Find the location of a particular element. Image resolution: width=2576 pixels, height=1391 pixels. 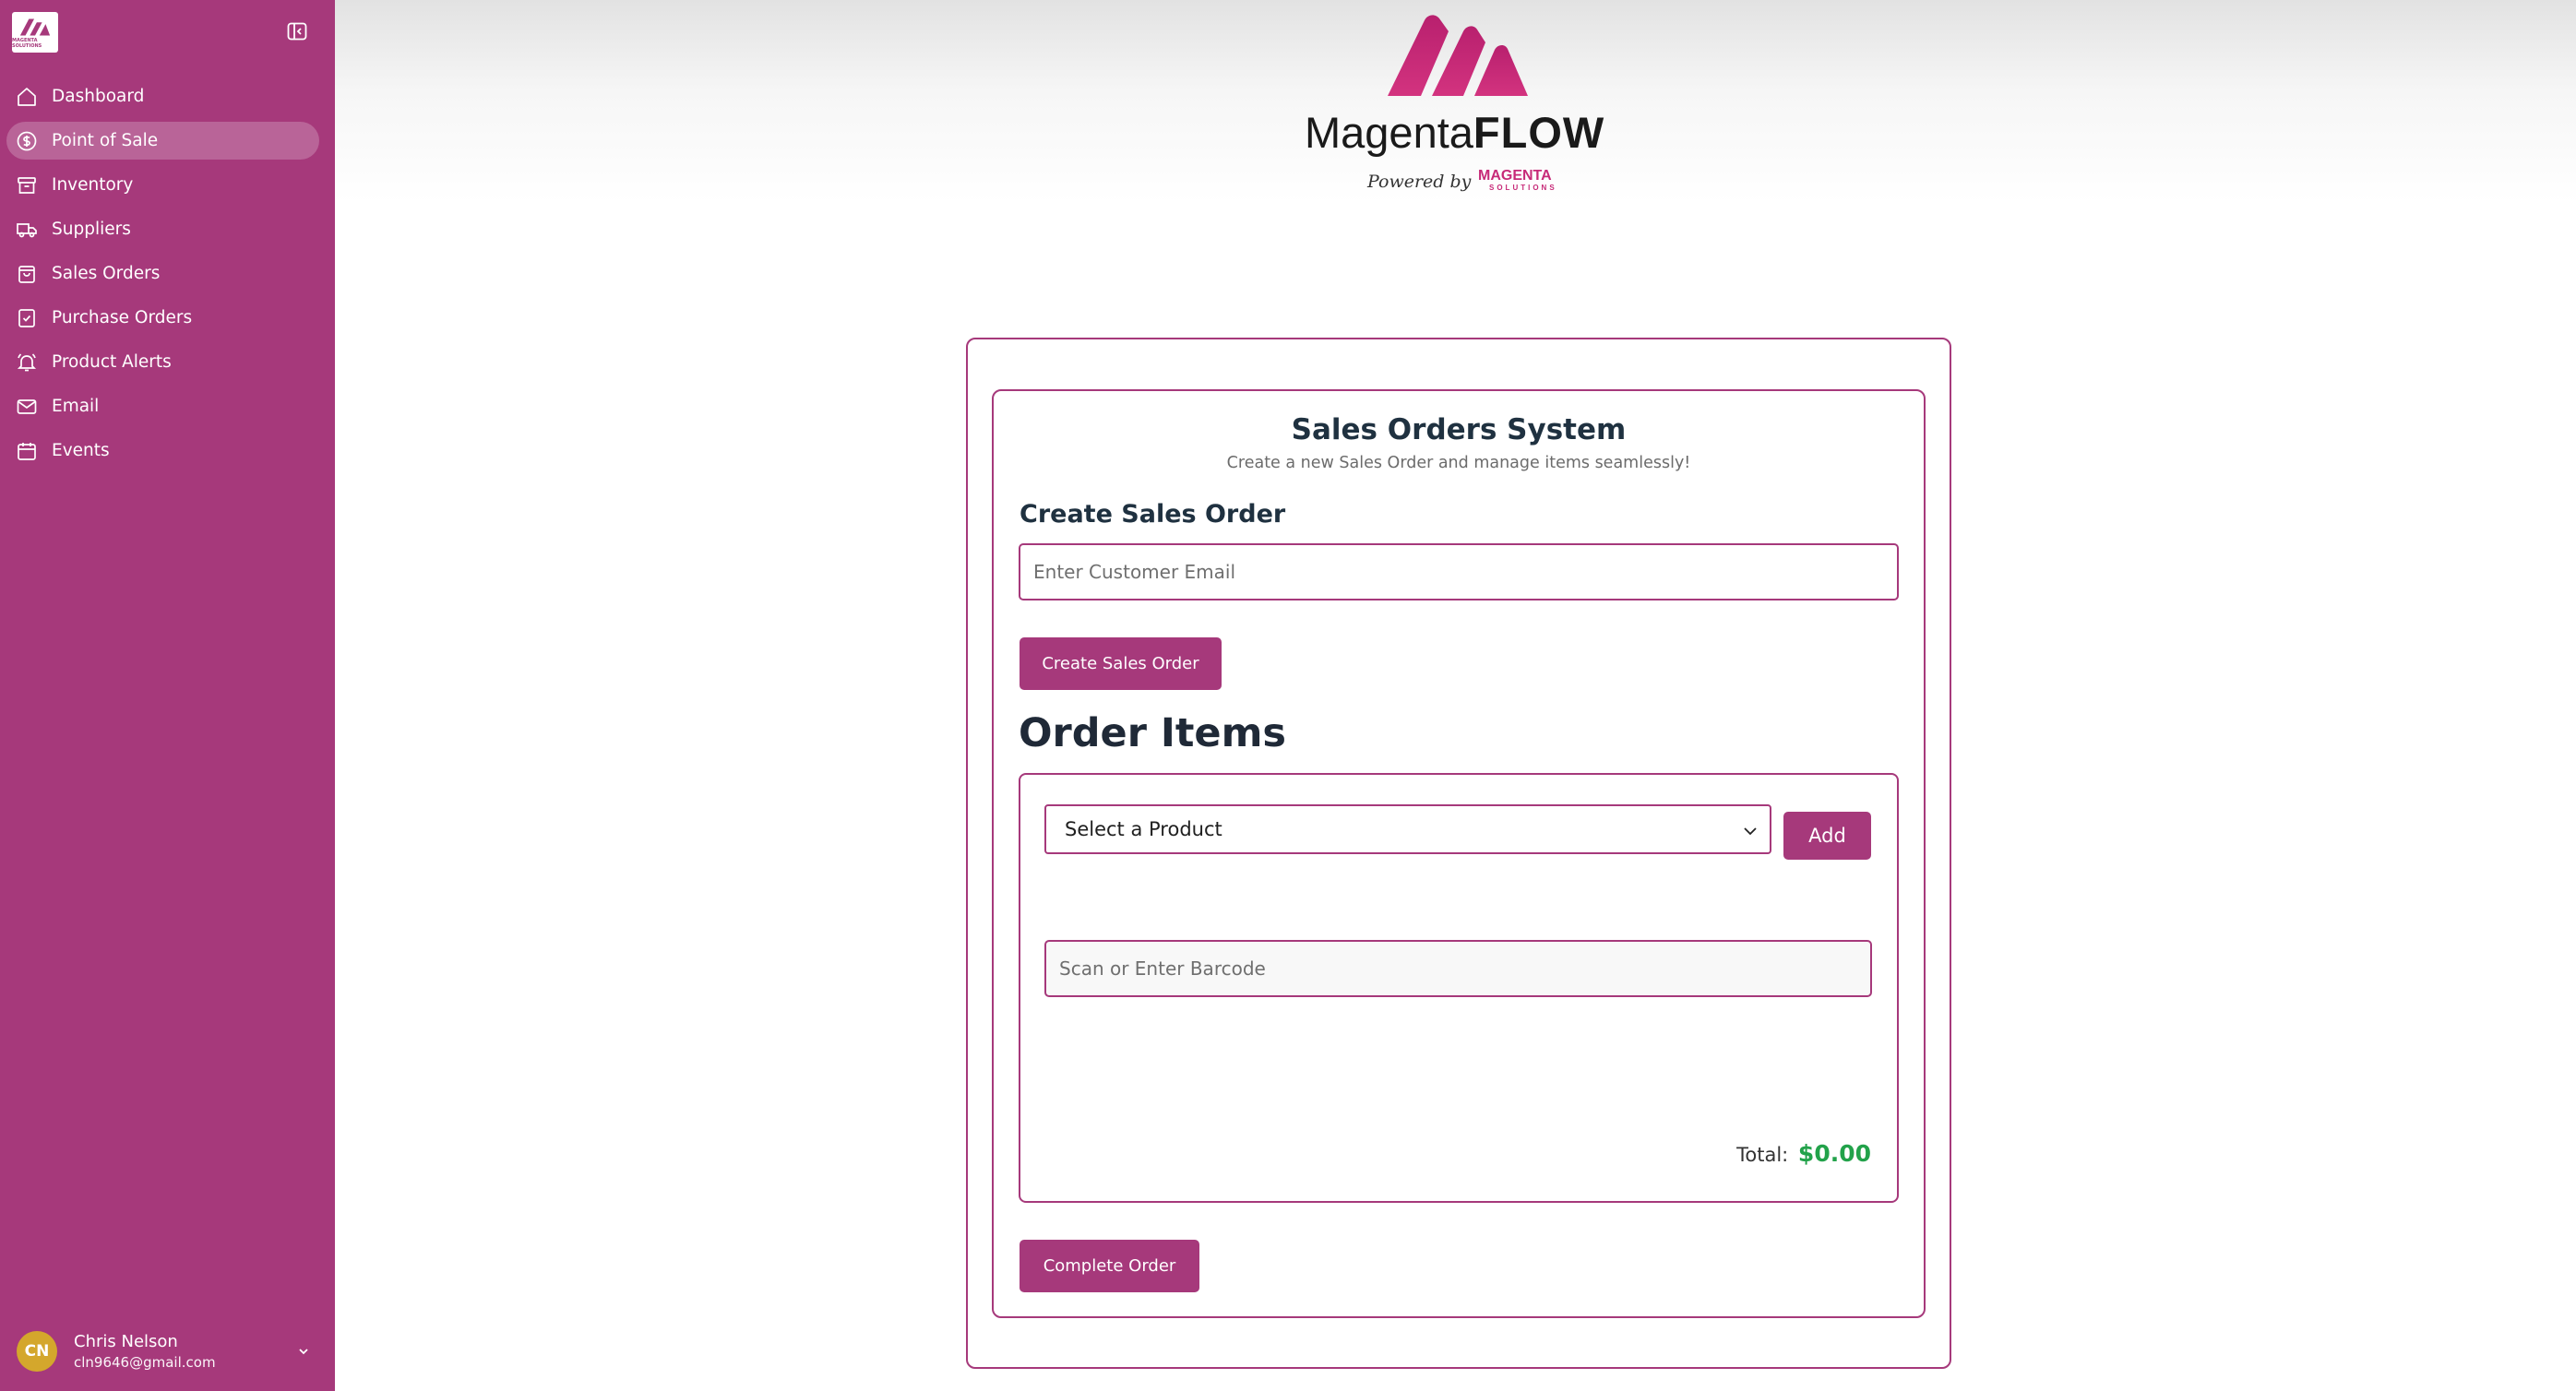

magentaflow-logo-icon is located at coordinates (1458, 55).